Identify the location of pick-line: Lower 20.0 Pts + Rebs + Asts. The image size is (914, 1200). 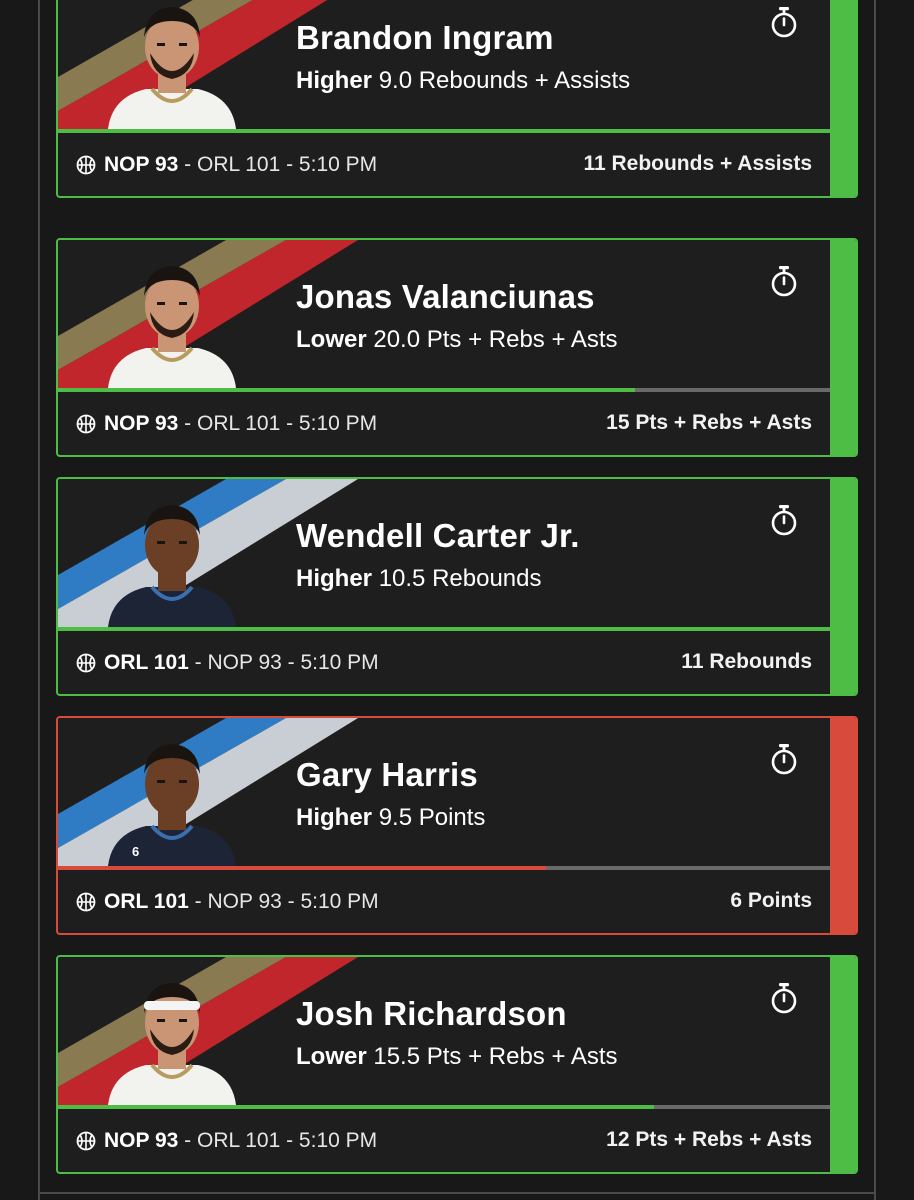
(457, 340).